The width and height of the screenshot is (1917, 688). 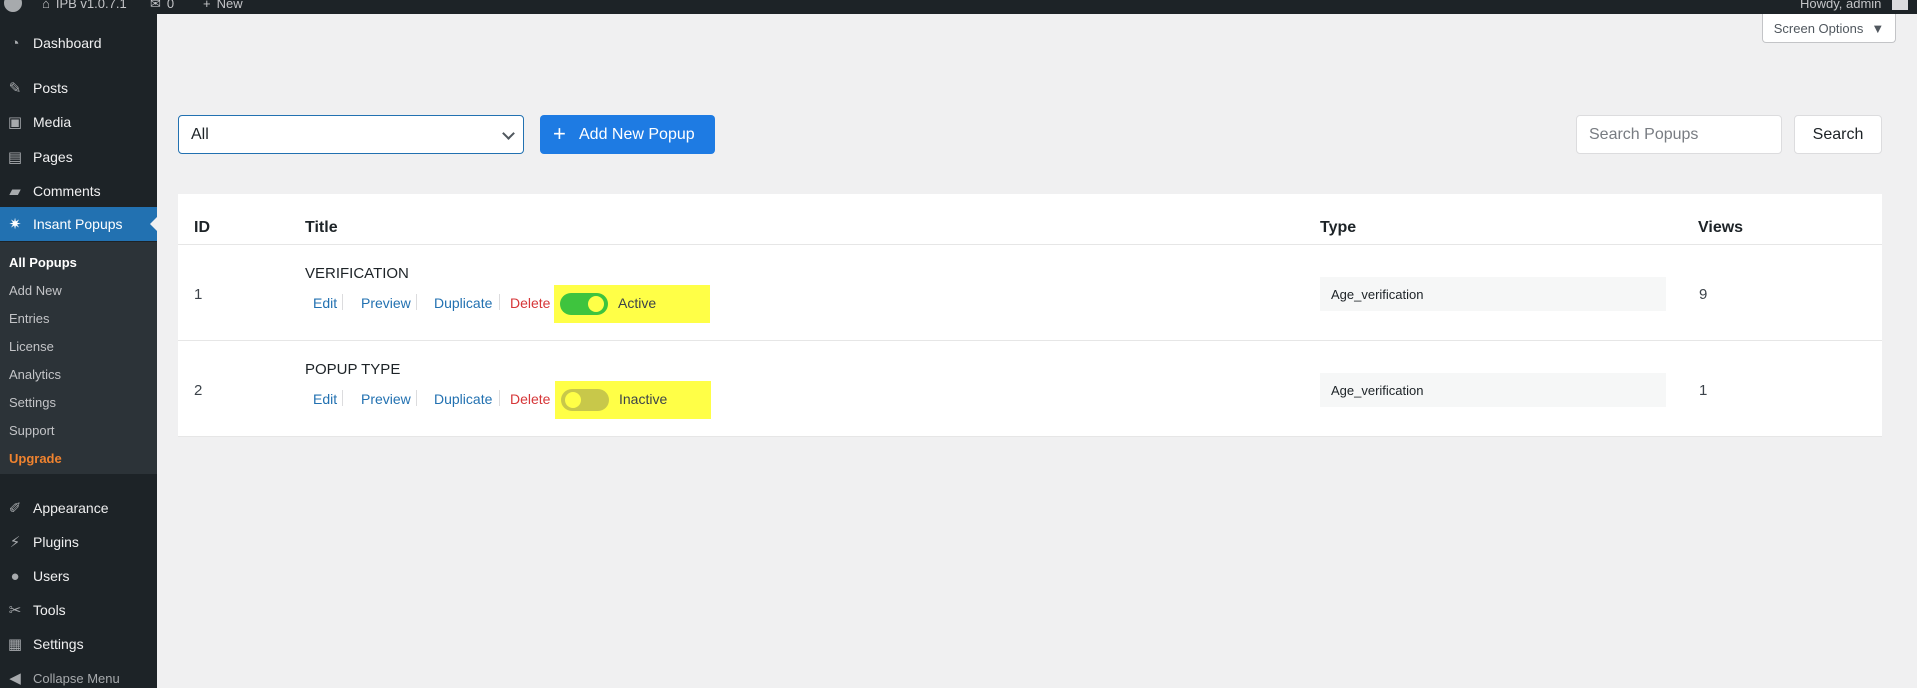 I want to click on column-header-title: Title, so click(x=321, y=228).